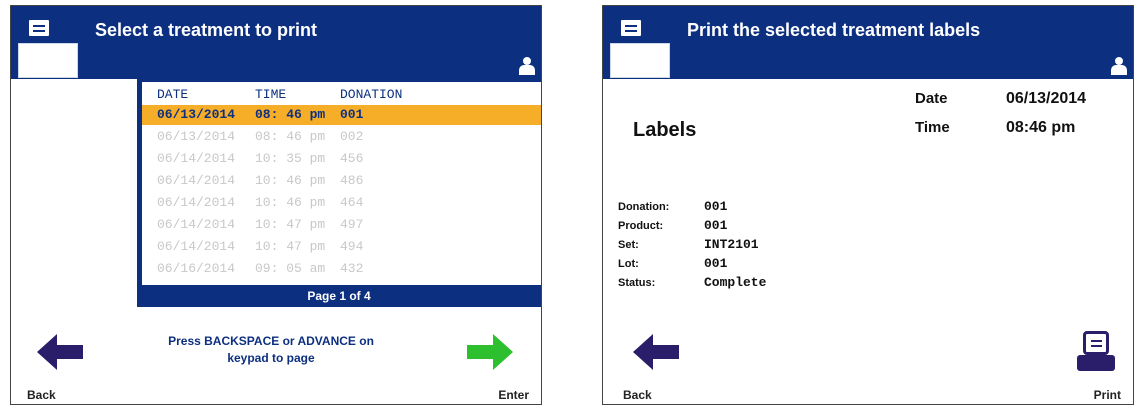 The height and width of the screenshot is (407, 1139). I want to click on cell-donation: 432, so click(352, 268).